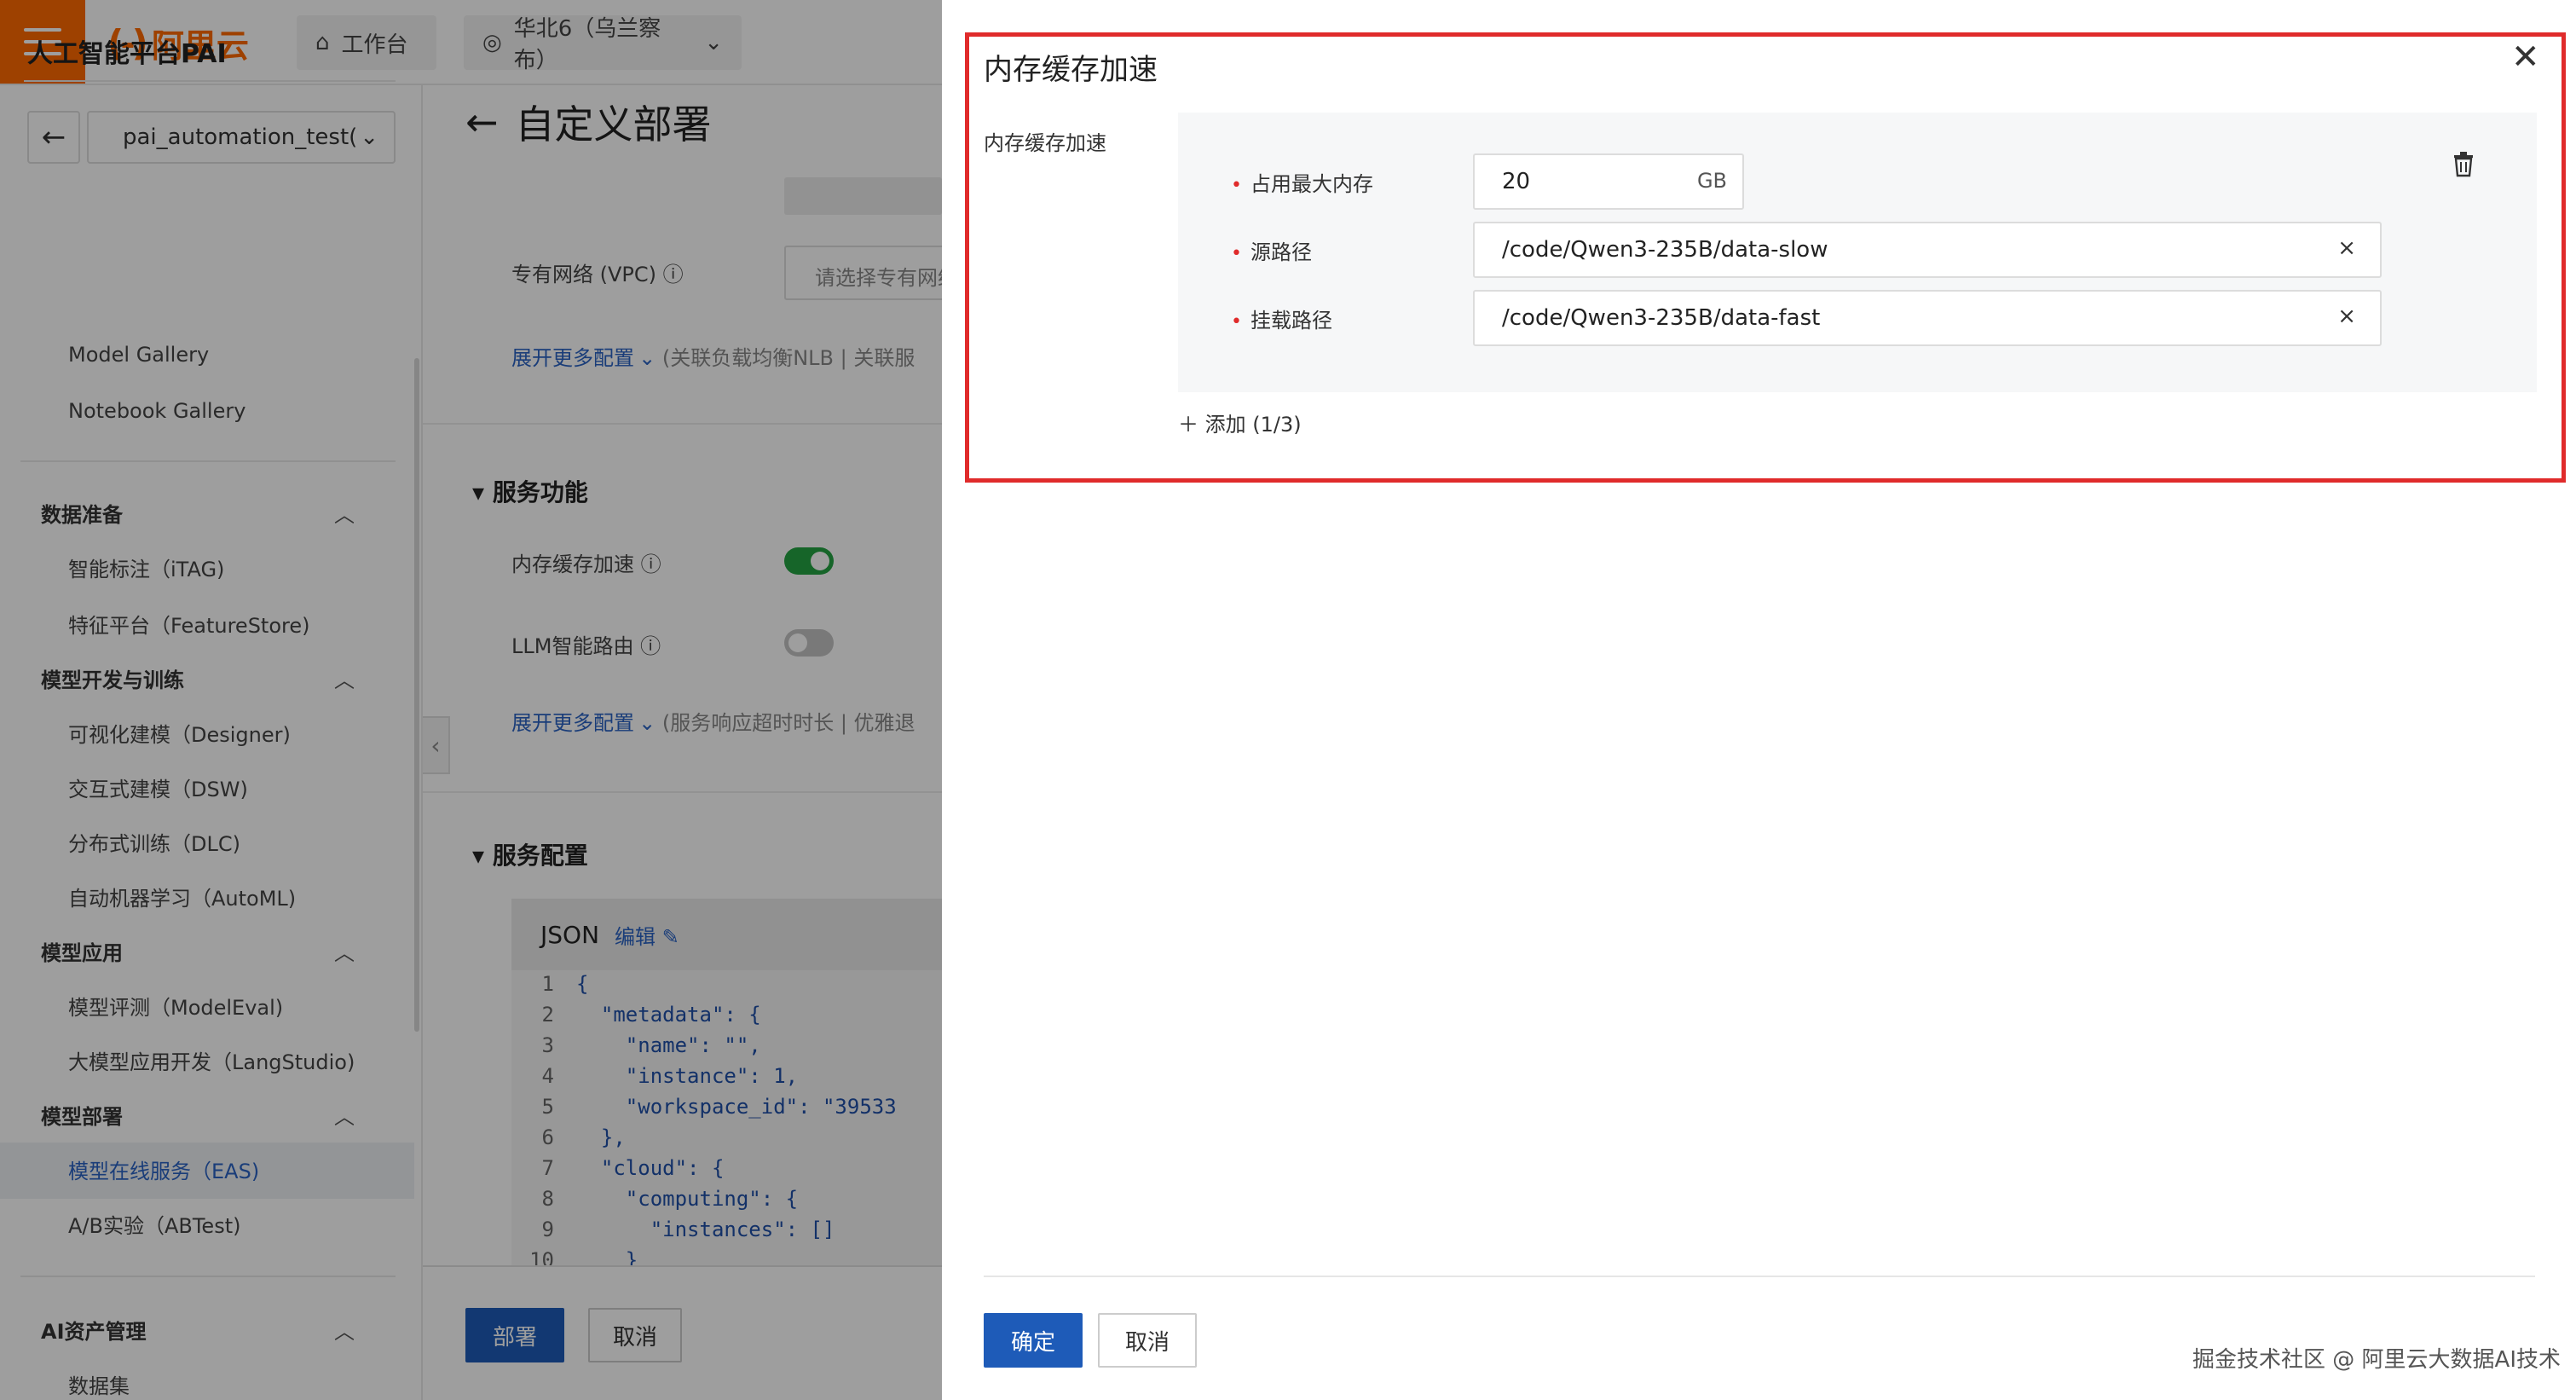  What do you see at coordinates (2463, 163) in the screenshot?
I see `trash-icon` at bounding box center [2463, 163].